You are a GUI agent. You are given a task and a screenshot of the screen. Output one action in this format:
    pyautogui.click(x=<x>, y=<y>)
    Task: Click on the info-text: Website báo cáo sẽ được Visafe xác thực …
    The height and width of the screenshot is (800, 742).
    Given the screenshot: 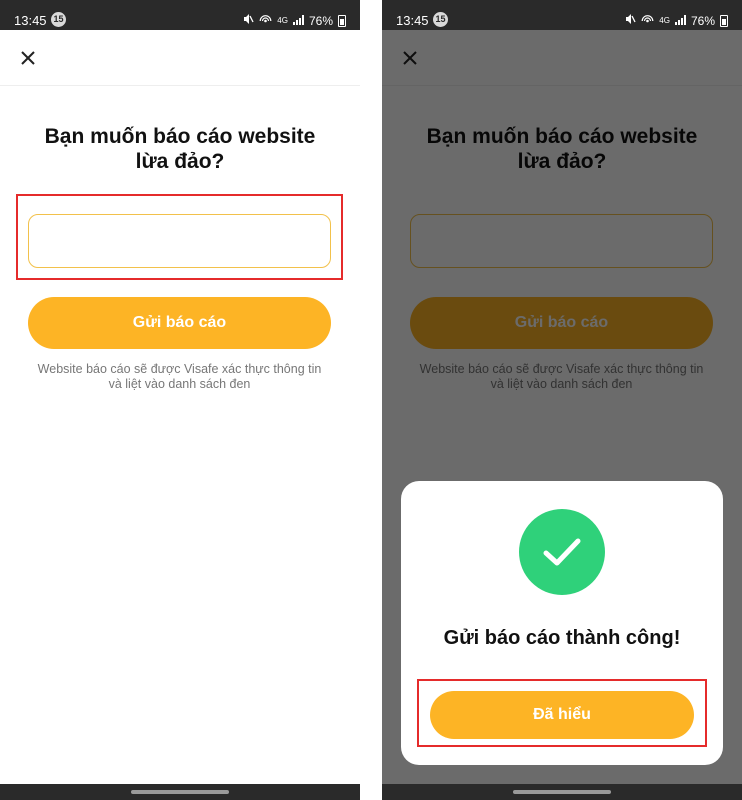 What is the action you would take?
    pyautogui.click(x=179, y=377)
    